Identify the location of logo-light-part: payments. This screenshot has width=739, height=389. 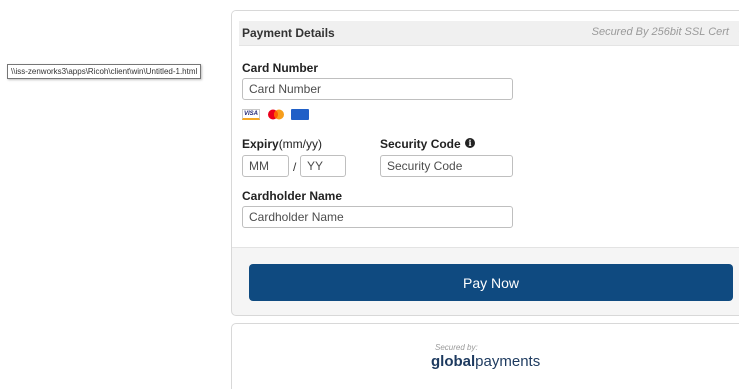
(508, 361).